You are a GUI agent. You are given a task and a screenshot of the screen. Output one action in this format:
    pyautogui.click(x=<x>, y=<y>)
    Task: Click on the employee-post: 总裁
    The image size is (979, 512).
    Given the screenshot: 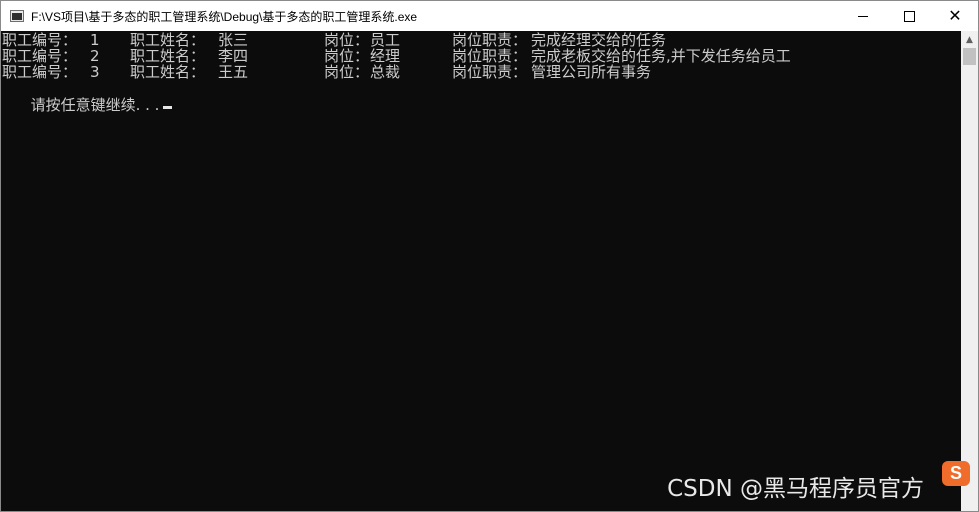 What is the action you would take?
    pyautogui.click(x=385, y=72)
    